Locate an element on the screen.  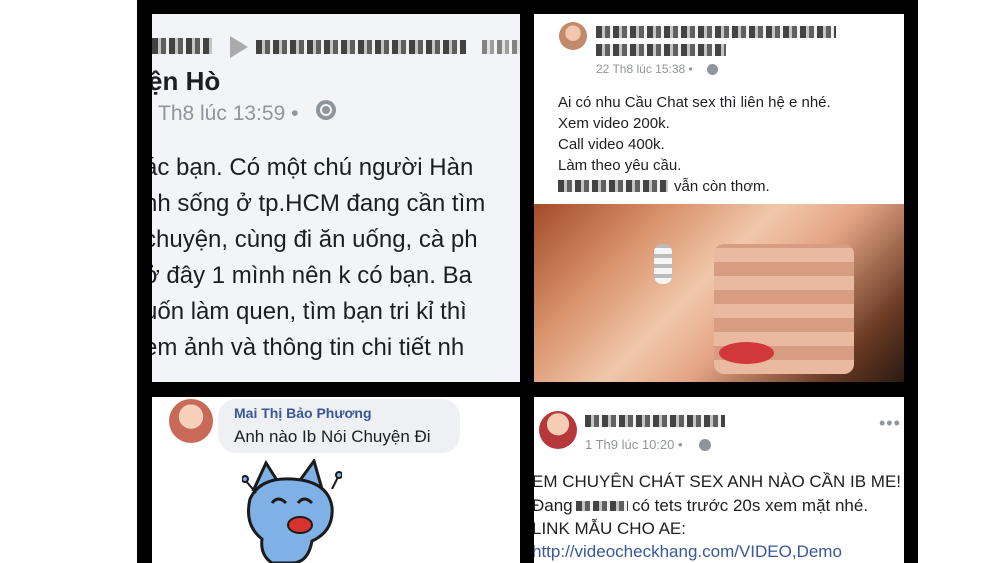
post-line: Call video 400k. is located at coordinates (611, 144).